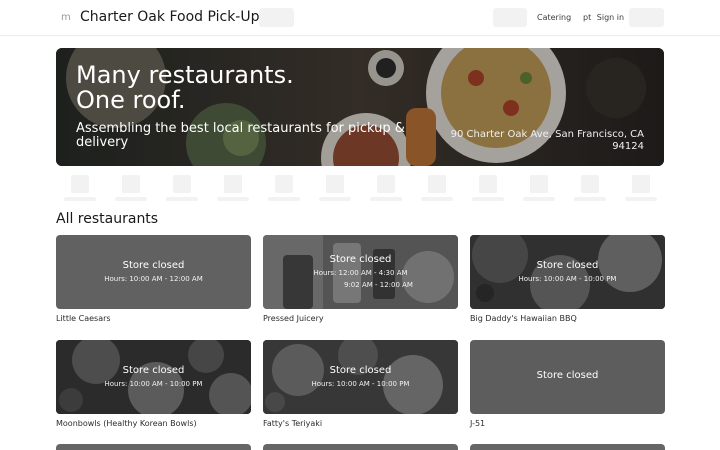 This screenshot has height=450, width=720. I want to click on location-selector-placeholder, so click(276, 17).